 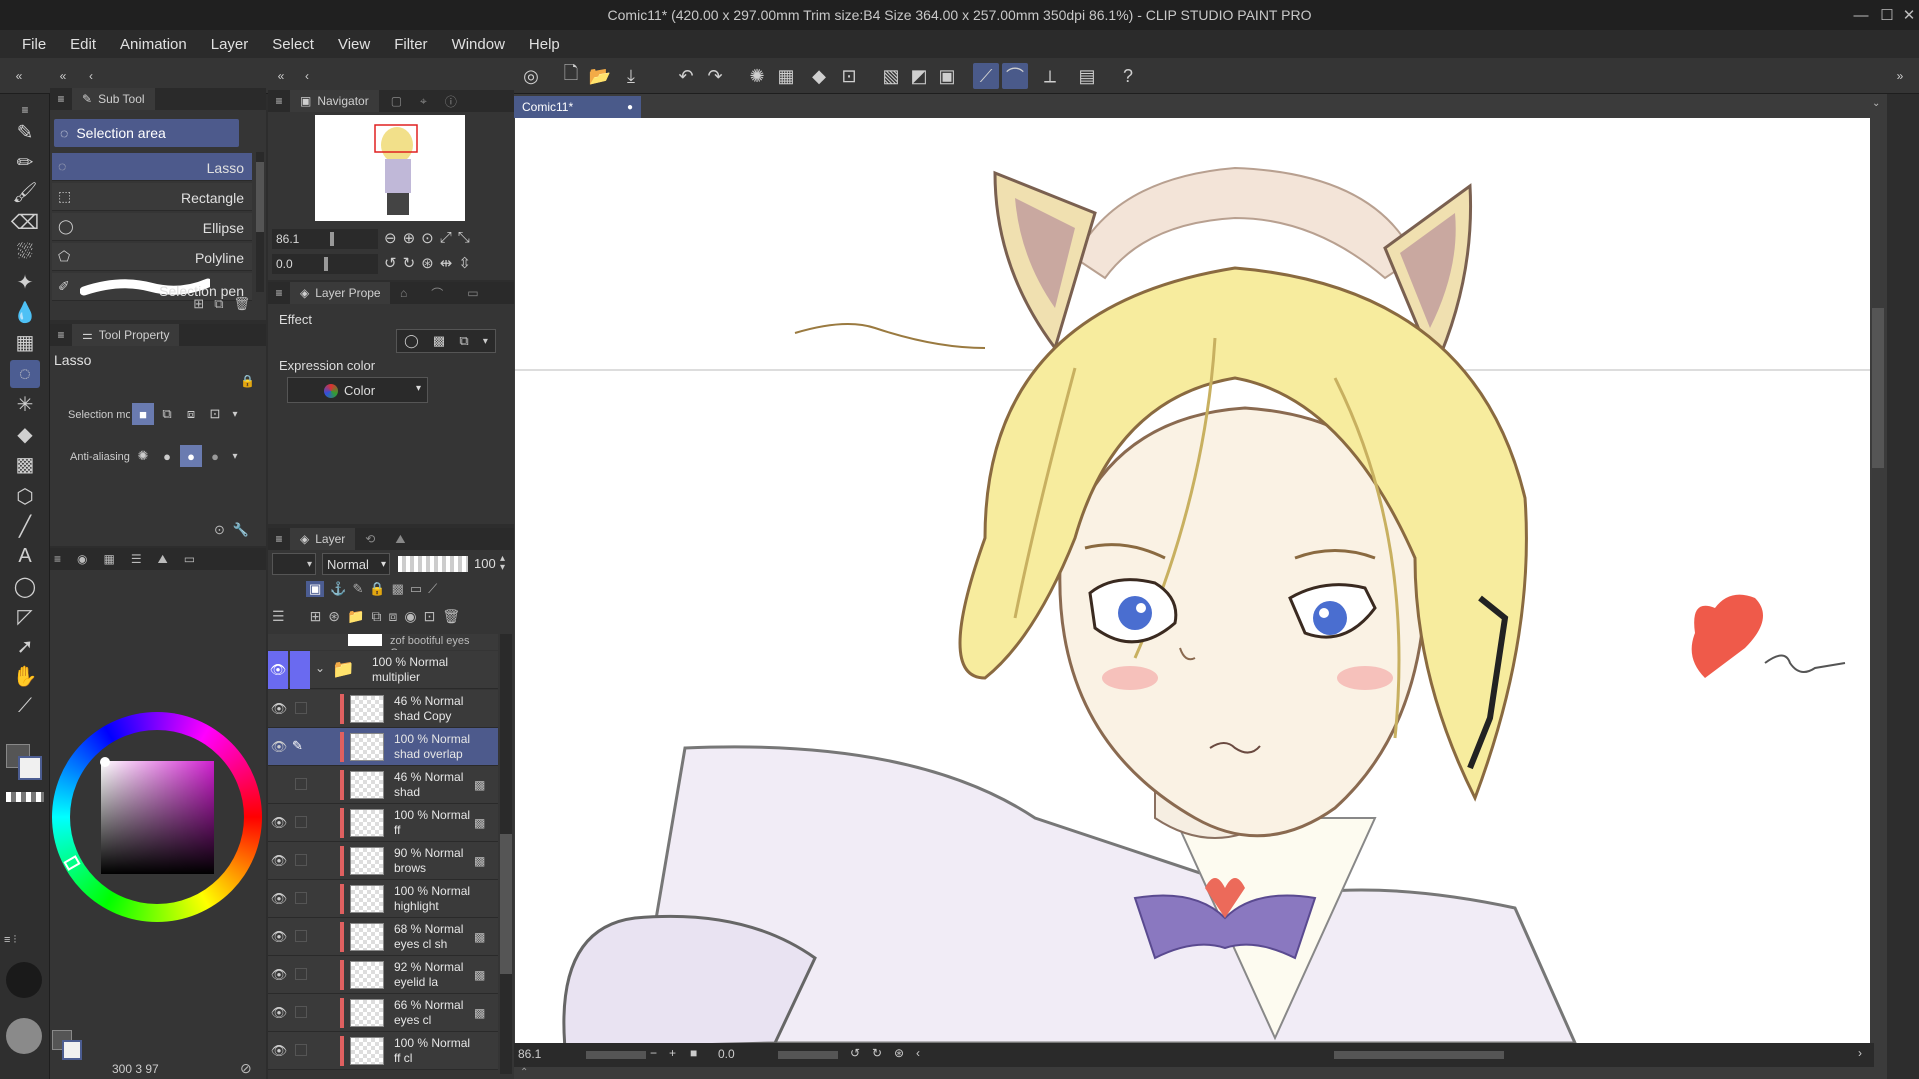 What do you see at coordinates (325, 264) in the screenshot?
I see `navigator-rotation-field: 0.0` at bounding box center [325, 264].